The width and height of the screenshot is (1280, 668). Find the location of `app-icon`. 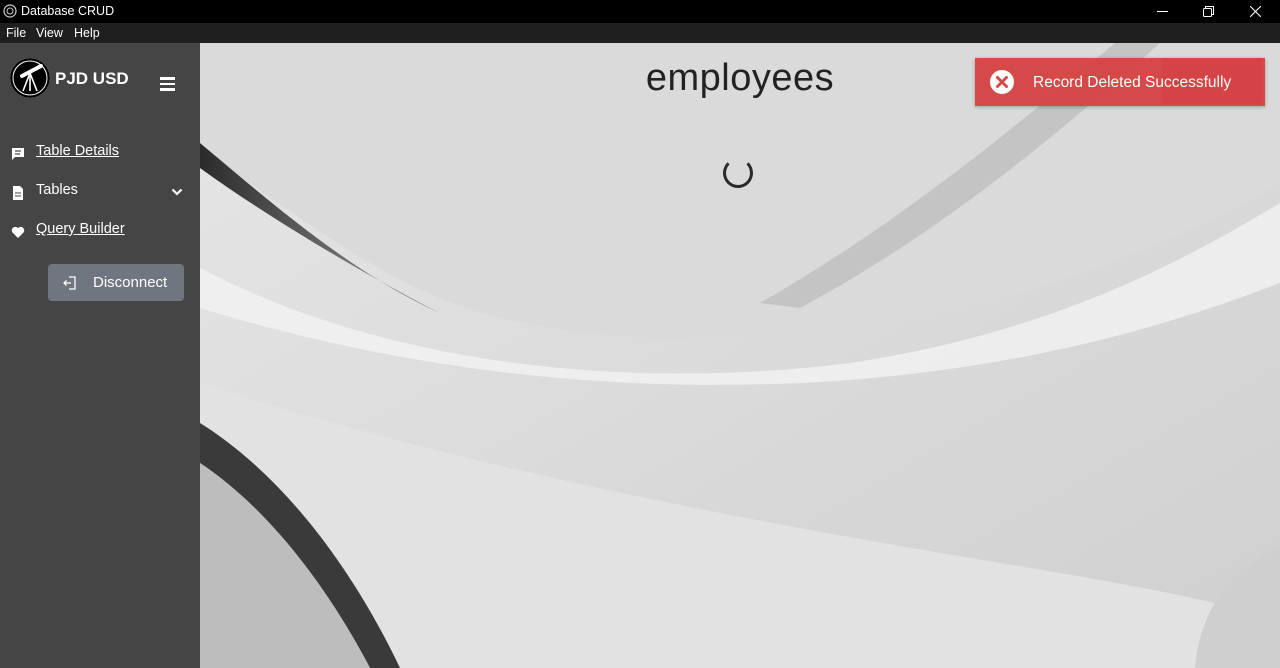

app-icon is located at coordinates (10, 11).